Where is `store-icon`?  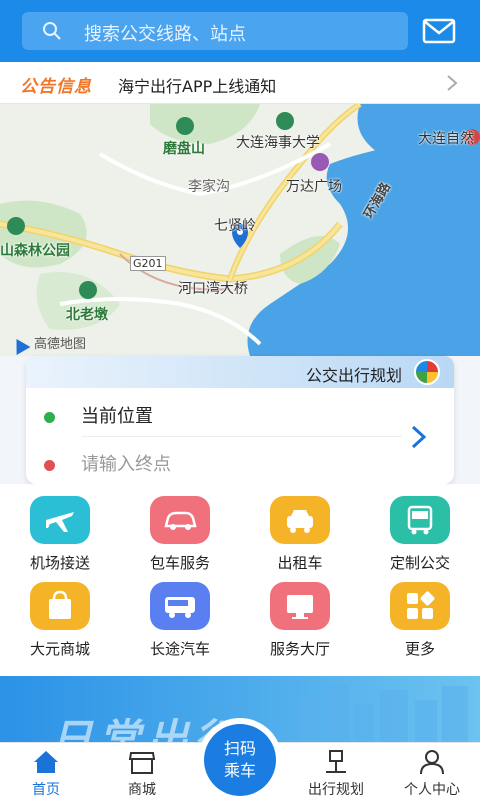 store-icon is located at coordinates (142, 763).